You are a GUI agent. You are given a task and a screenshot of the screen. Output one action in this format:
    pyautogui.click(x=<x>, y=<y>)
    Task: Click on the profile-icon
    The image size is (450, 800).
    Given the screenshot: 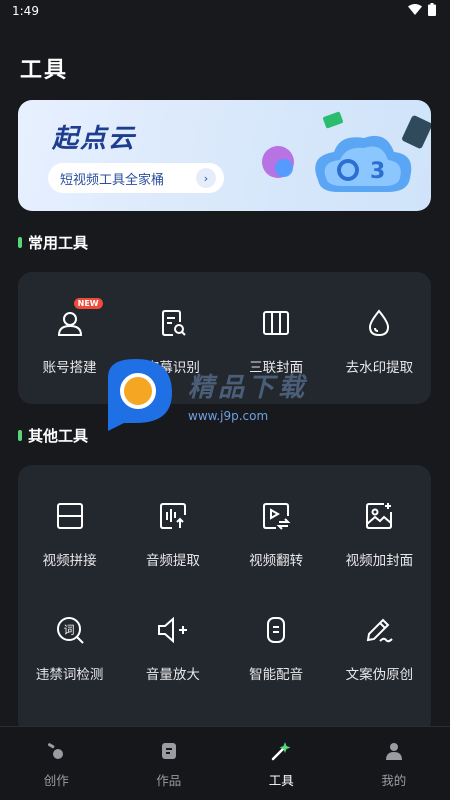 What is the action you would take?
    pyautogui.click(x=394, y=751)
    